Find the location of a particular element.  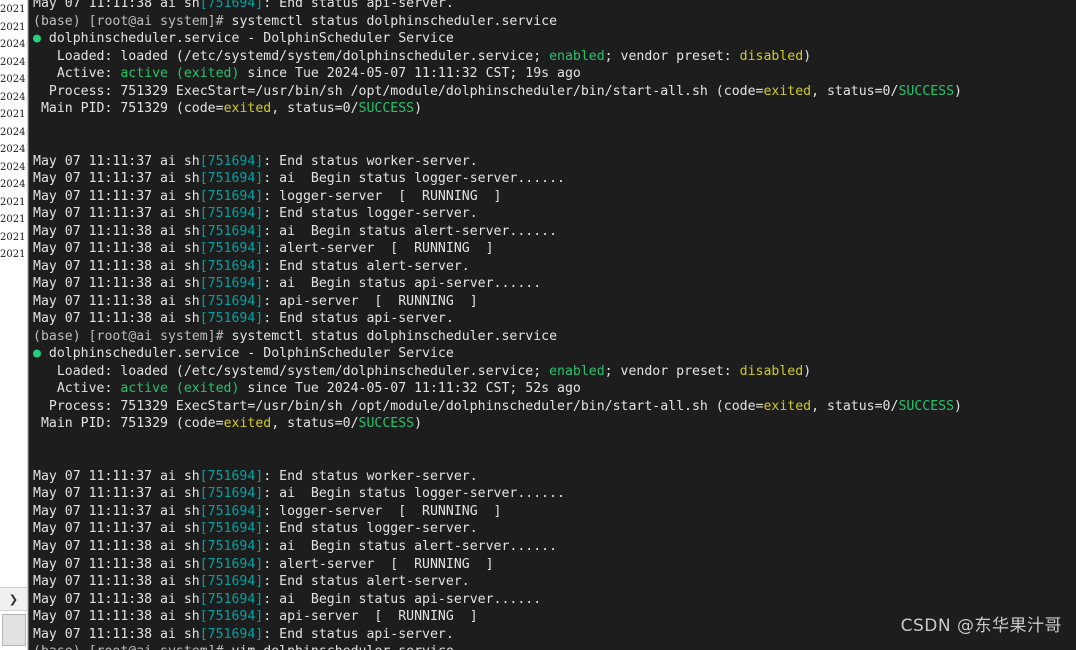

expand-panel-chevron-icon: ❯ is located at coordinates (13, 599).